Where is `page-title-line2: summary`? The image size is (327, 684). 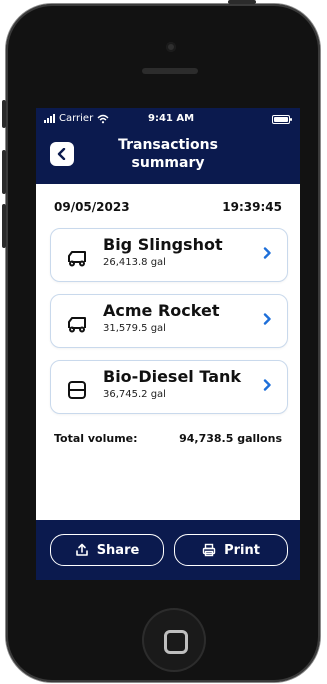 page-title-line2: summary is located at coordinates (168, 163).